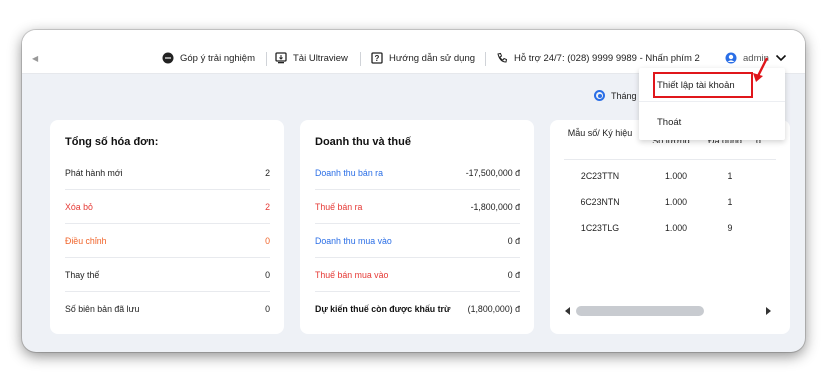 This screenshot has width=823, height=381. What do you see at coordinates (167, 309) in the screenshot?
I see `stat-row: Số biên bản đã lưu 0` at bounding box center [167, 309].